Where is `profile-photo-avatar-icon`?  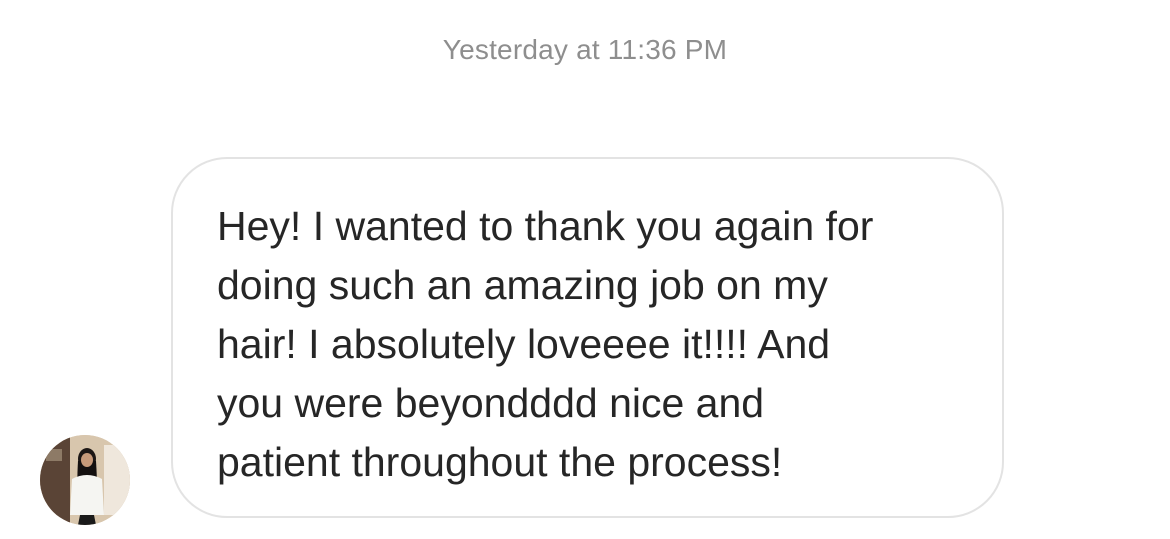 profile-photo-avatar-icon is located at coordinates (85, 480).